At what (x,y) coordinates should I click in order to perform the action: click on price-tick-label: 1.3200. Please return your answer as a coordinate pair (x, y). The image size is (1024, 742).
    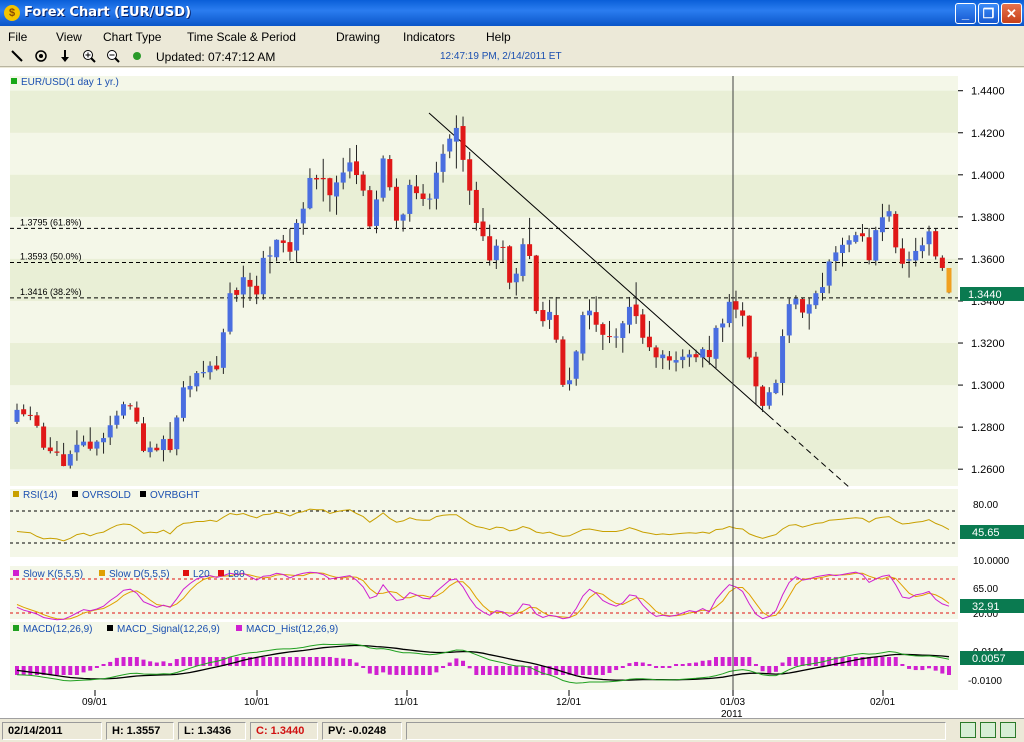
    Looking at the image, I should click on (988, 344).